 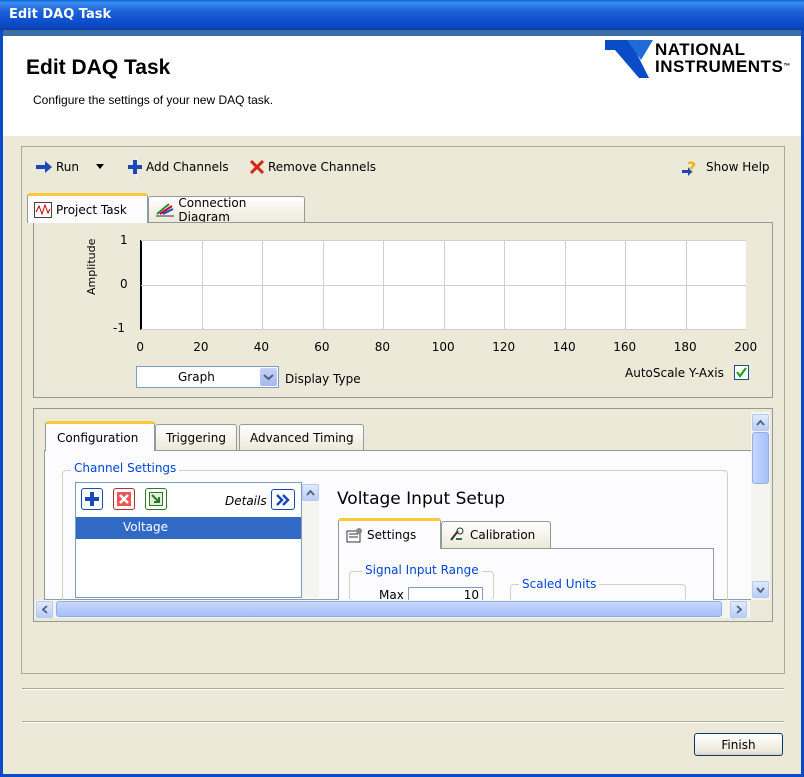 I want to click on x-tick-label: 40, so click(x=261, y=347).